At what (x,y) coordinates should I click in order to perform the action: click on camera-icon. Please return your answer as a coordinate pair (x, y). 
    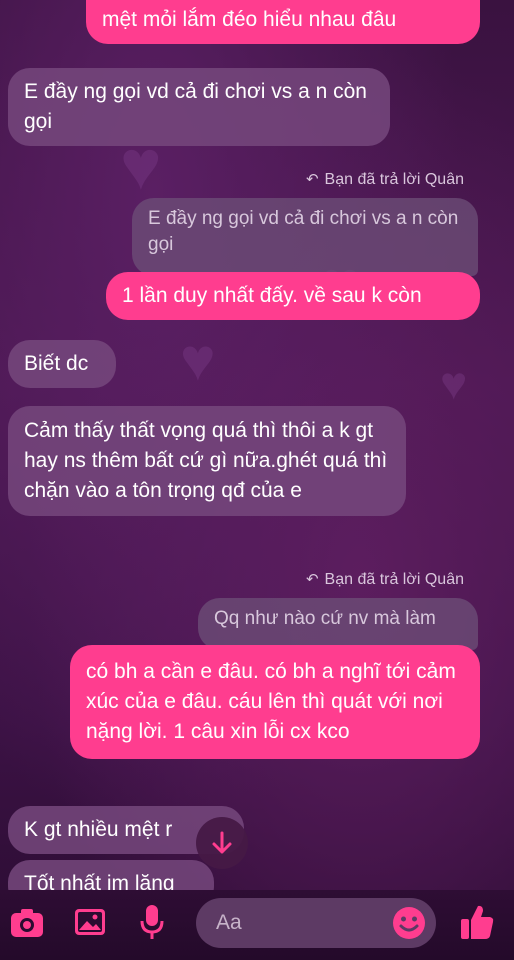
    Looking at the image, I should click on (27, 923).